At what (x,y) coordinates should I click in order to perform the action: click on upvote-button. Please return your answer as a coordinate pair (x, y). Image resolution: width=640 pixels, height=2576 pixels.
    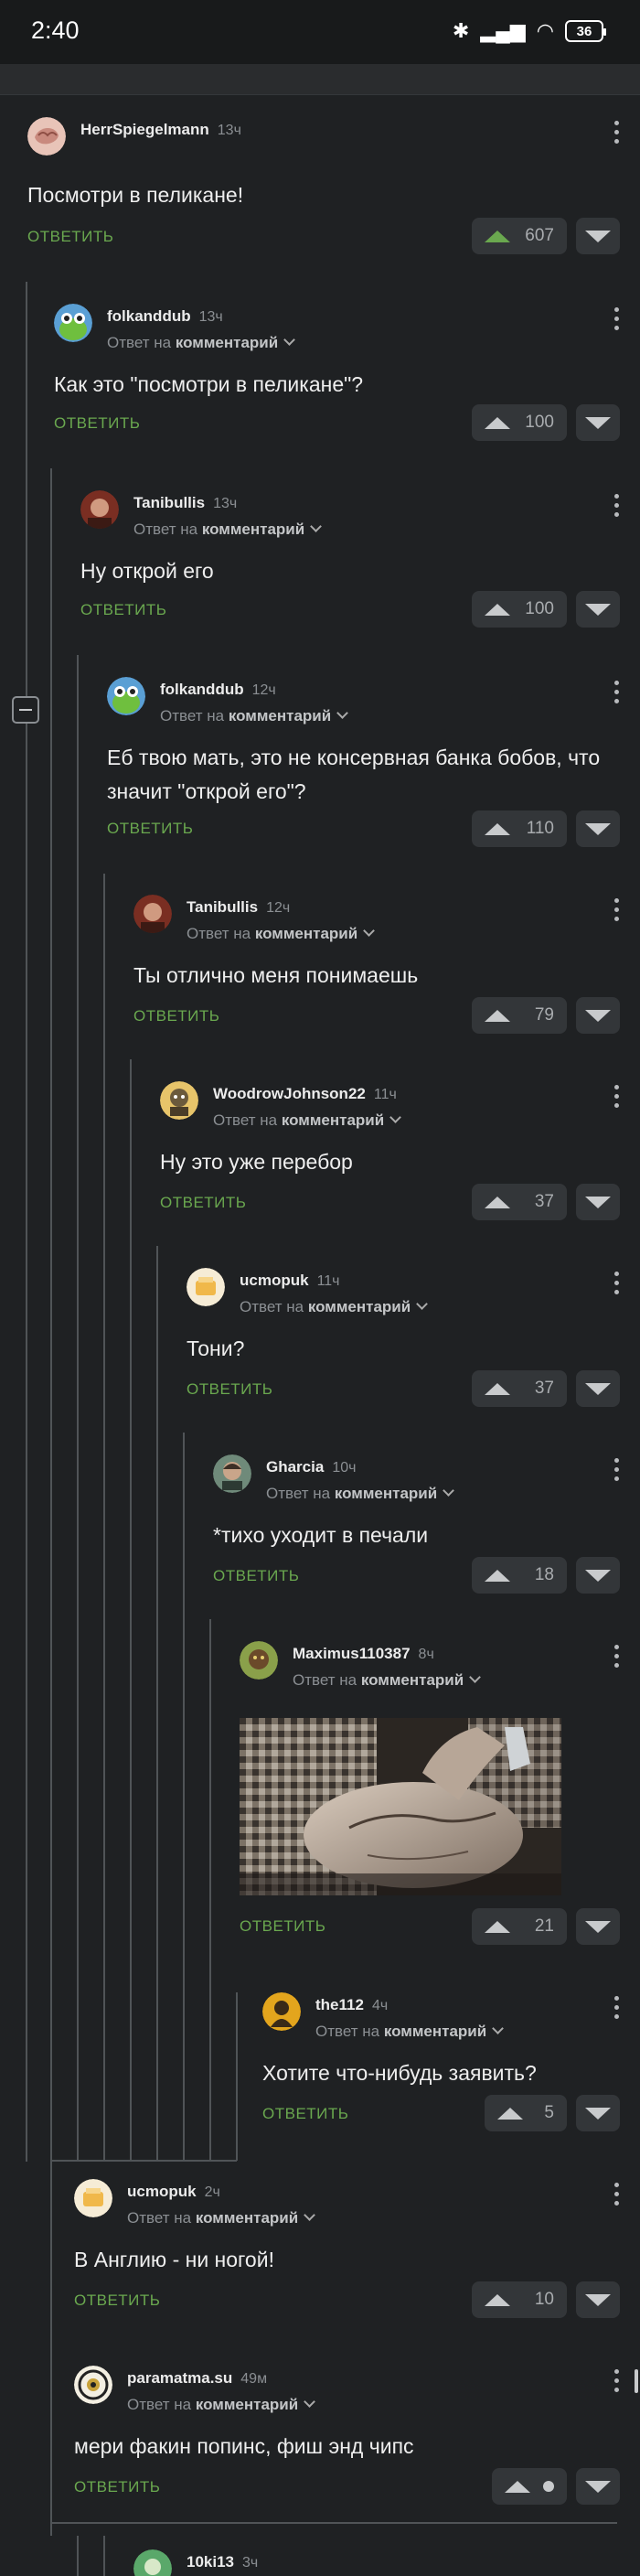
    Looking at the image, I should click on (529, 2487).